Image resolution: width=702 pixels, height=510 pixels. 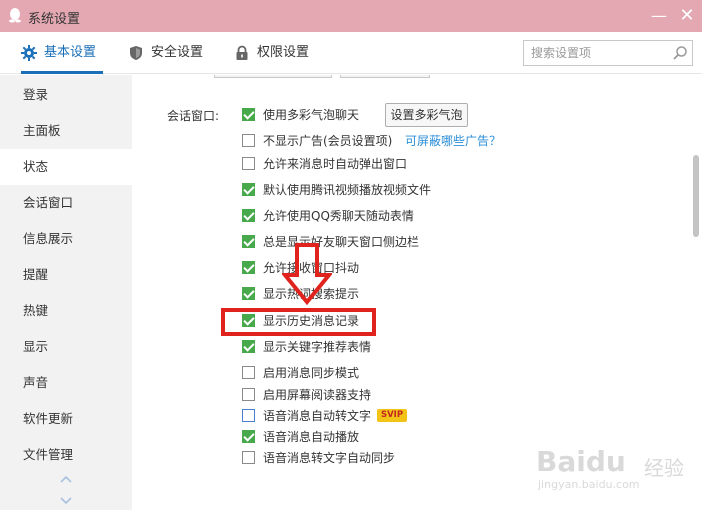 What do you see at coordinates (311, 115) in the screenshot?
I see `option-label: 使用多彩气泡聊天` at bounding box center [311, 115].